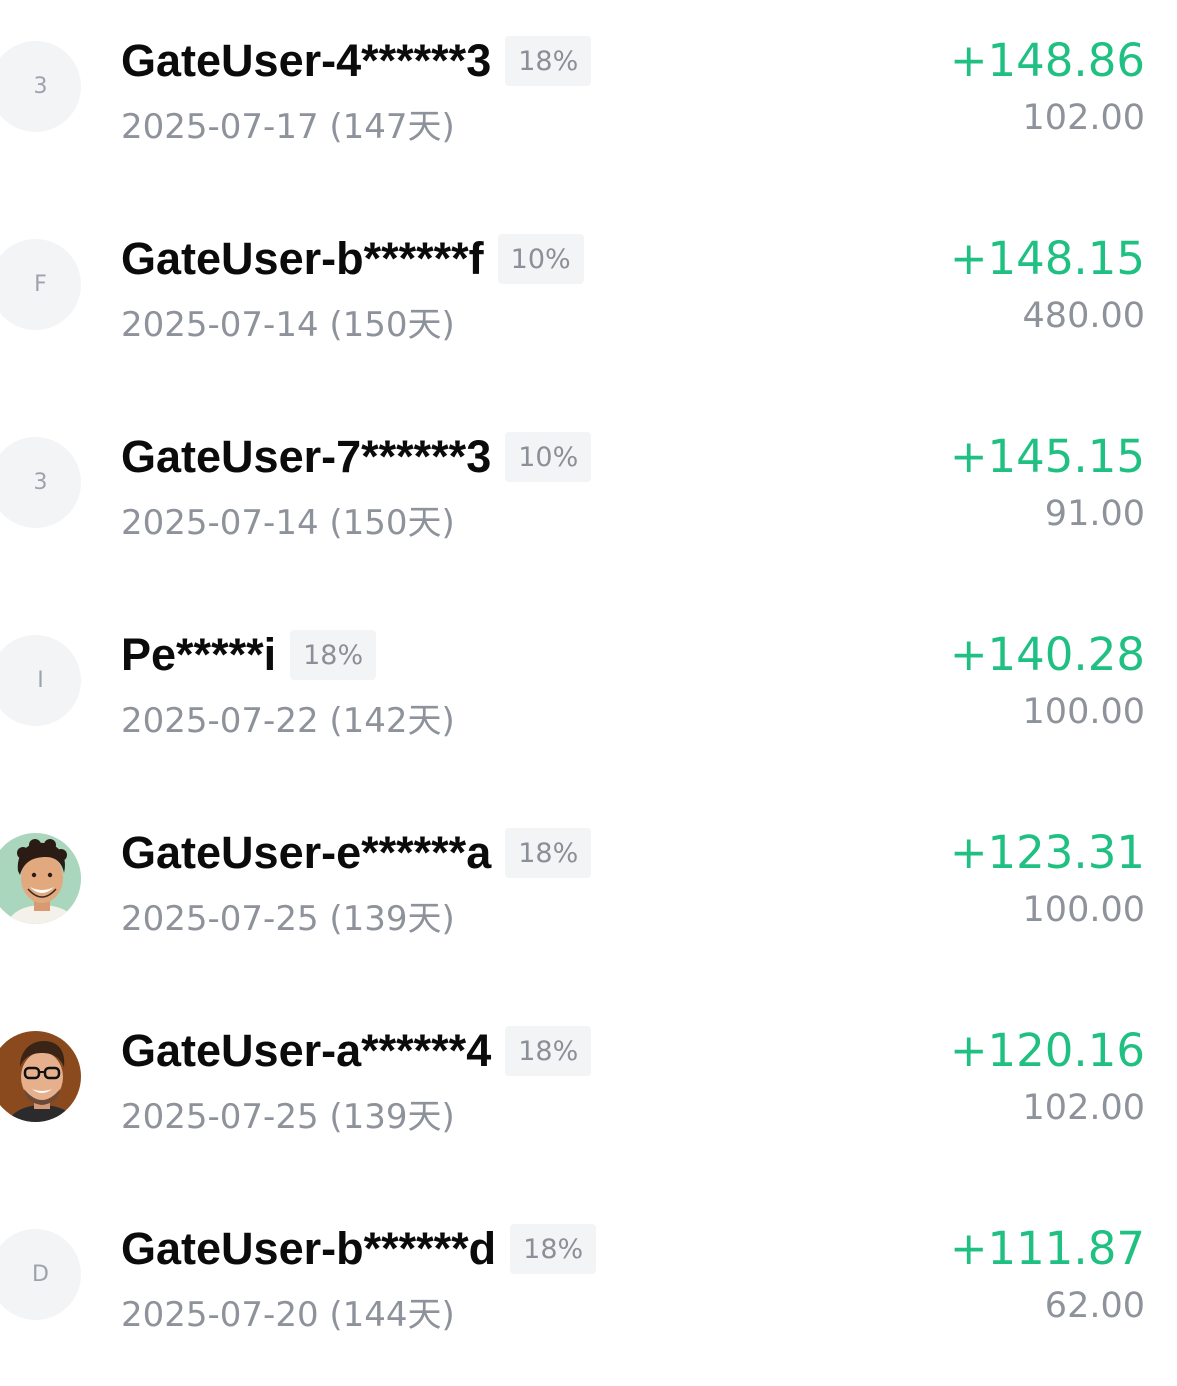 This screenshot has height=1386, width=1177. I want to click on user-name: GateUser-e******a, so click(306, 852).